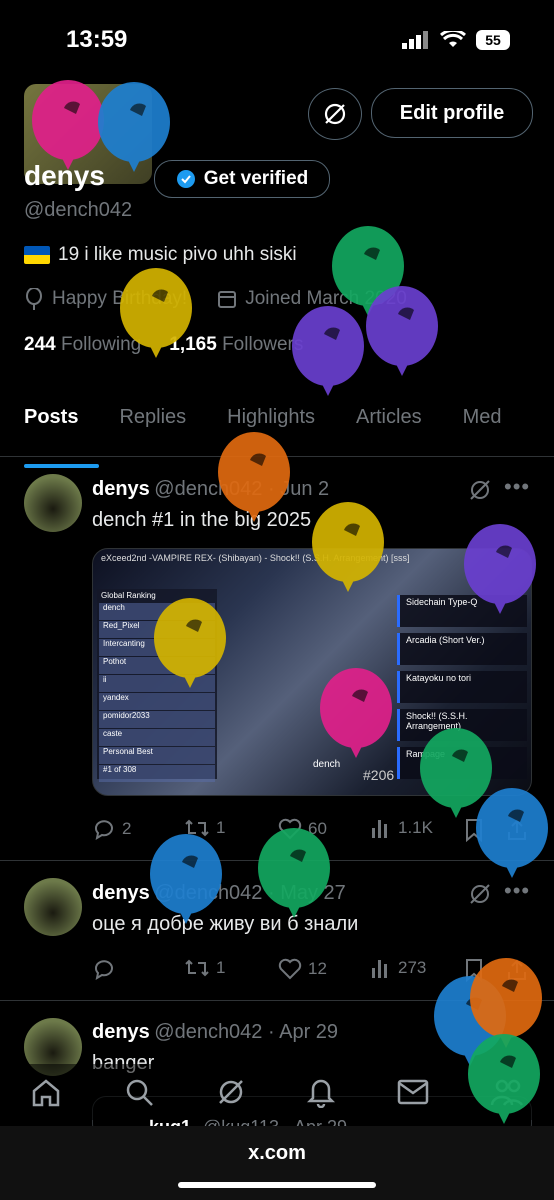 Image resolution: width=554 pixels, height=1200 pixels. What do you see at coordinates (157, 701) in the screenshot?
I see `rank-item: yandex` at bounding box center [157, 701].